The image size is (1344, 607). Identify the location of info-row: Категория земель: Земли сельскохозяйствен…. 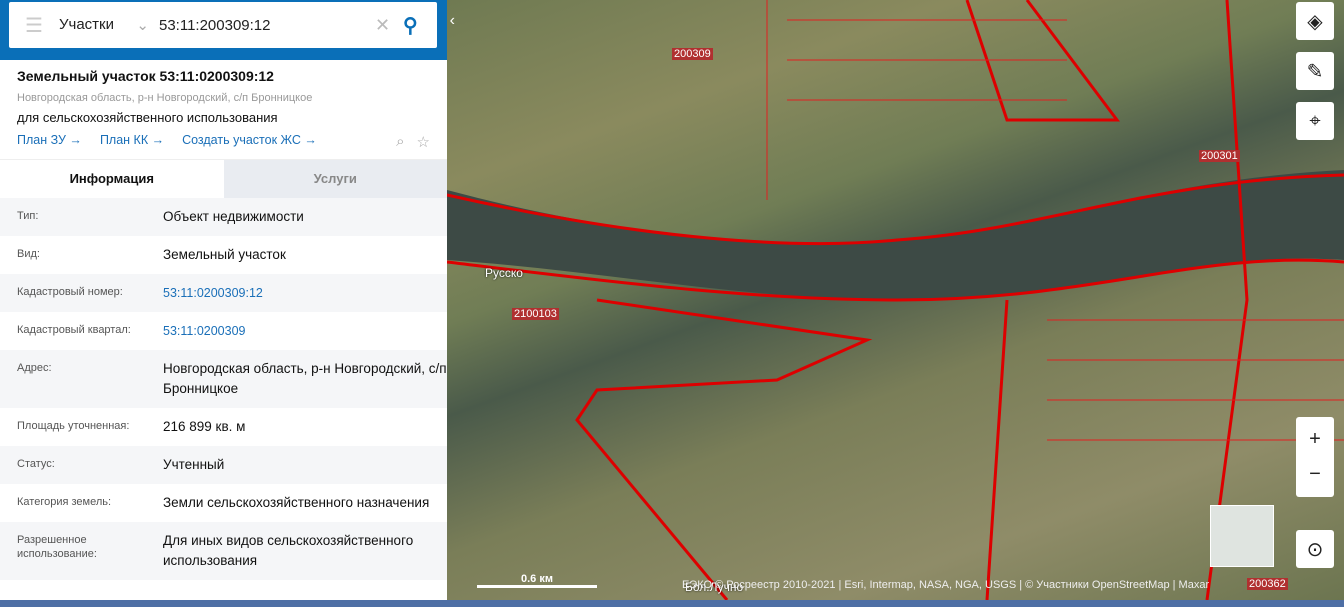
(223, 503).